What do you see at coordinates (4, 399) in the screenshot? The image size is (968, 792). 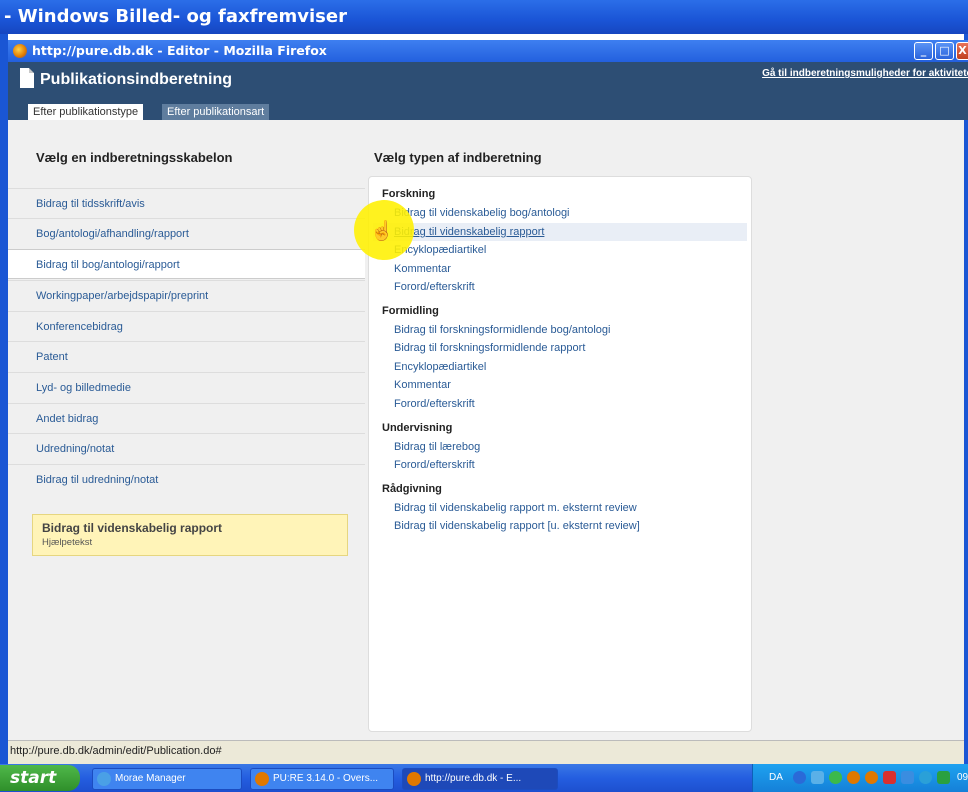 I see `window-left-border` at bounding box center [4, 399].